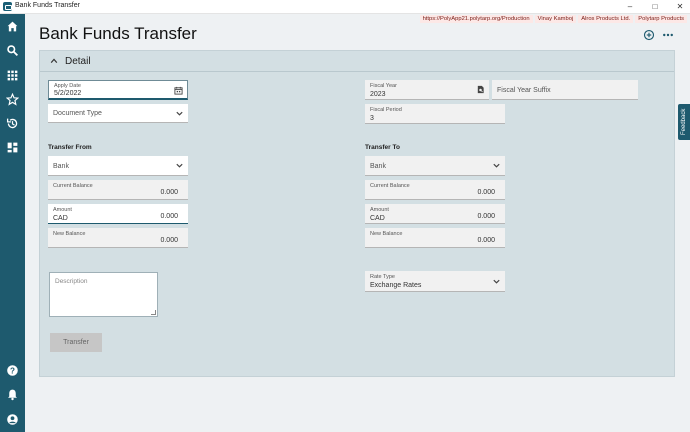  I want to click on app-icon, so click(7, 6).